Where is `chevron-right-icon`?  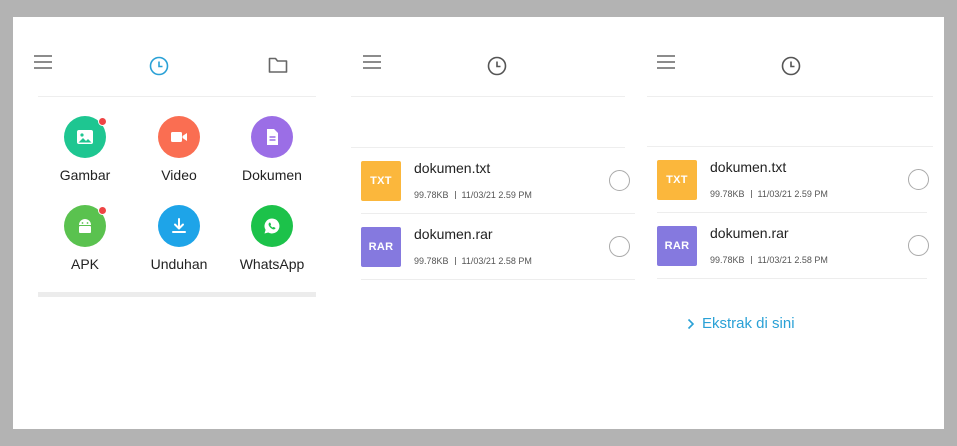
chevron-right-icon is located at coordinates (691, 323).